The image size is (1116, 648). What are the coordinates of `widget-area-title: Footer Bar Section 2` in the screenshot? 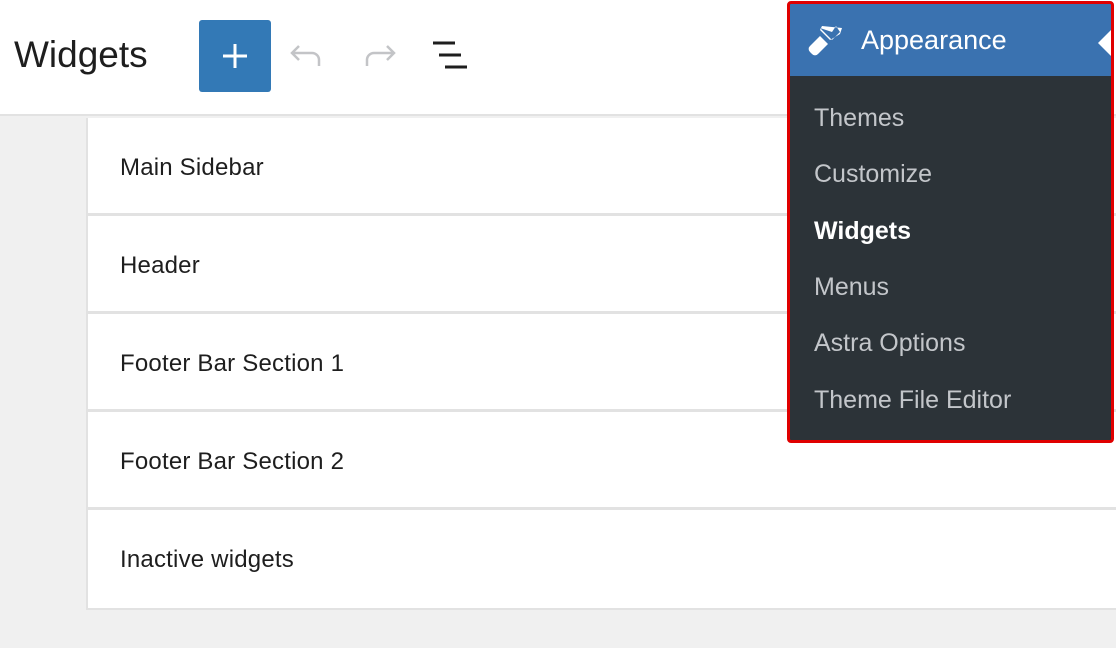 It's located at (232, 461).